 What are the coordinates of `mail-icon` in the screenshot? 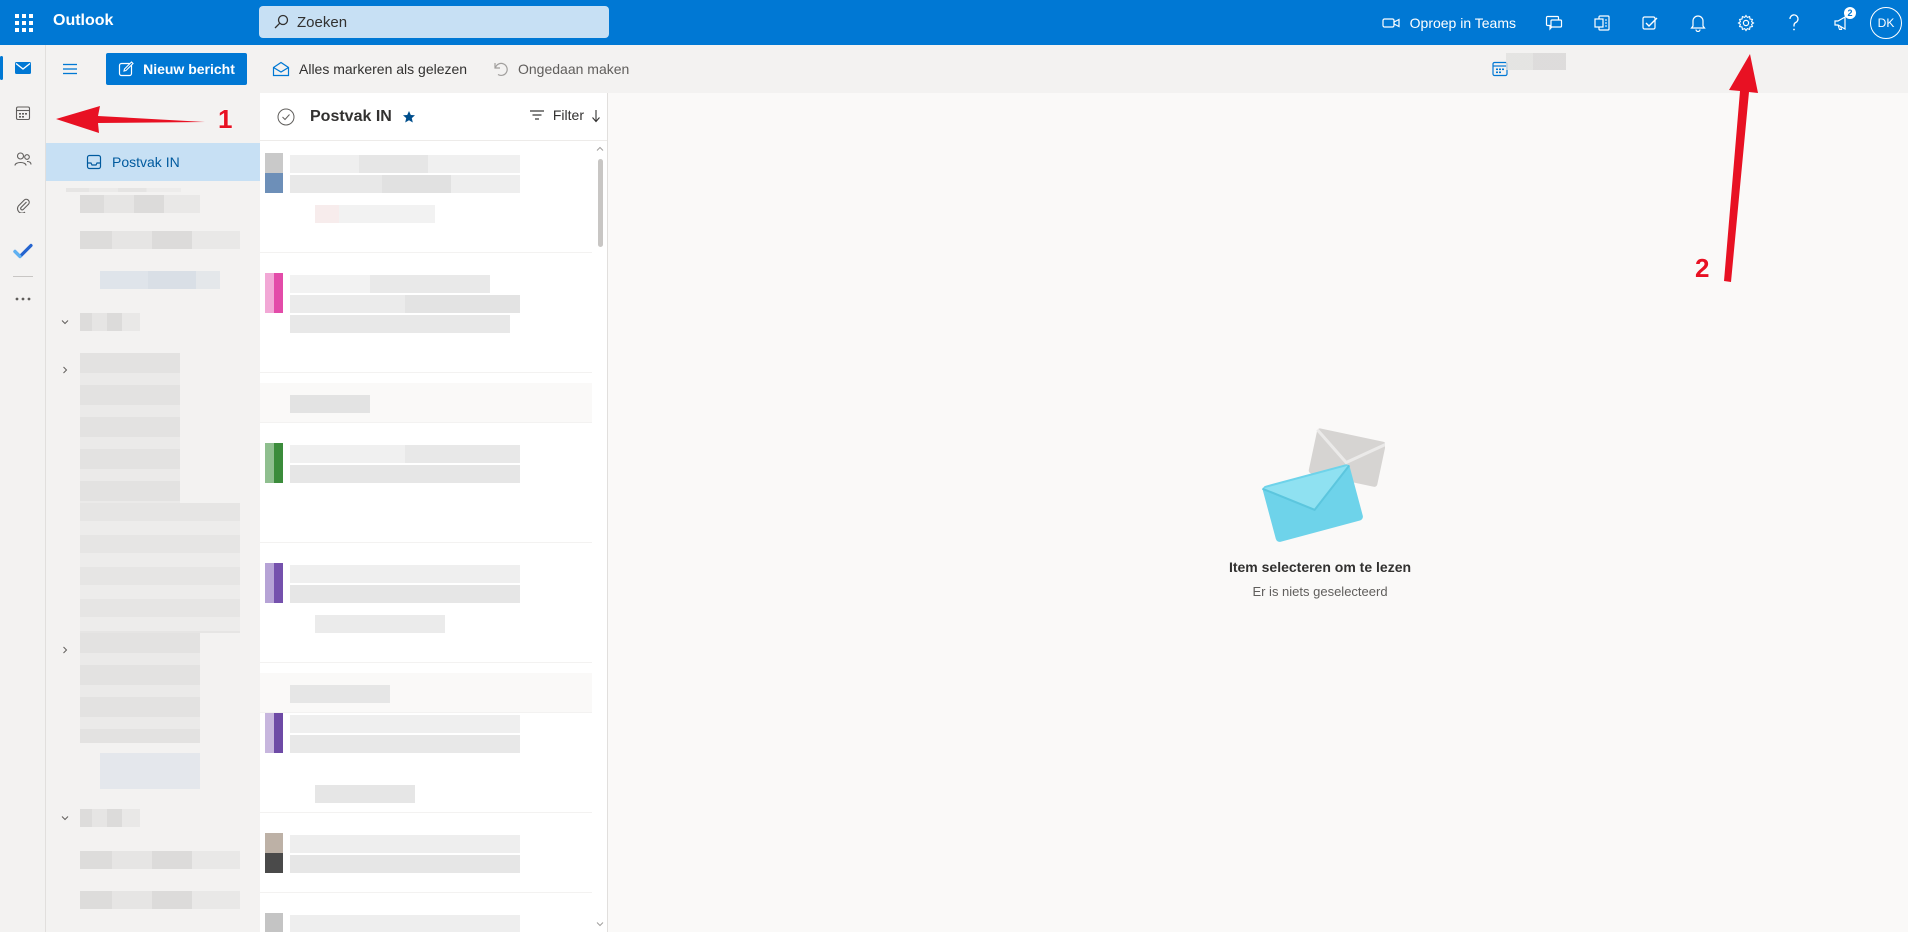 It's located at (23, 68).